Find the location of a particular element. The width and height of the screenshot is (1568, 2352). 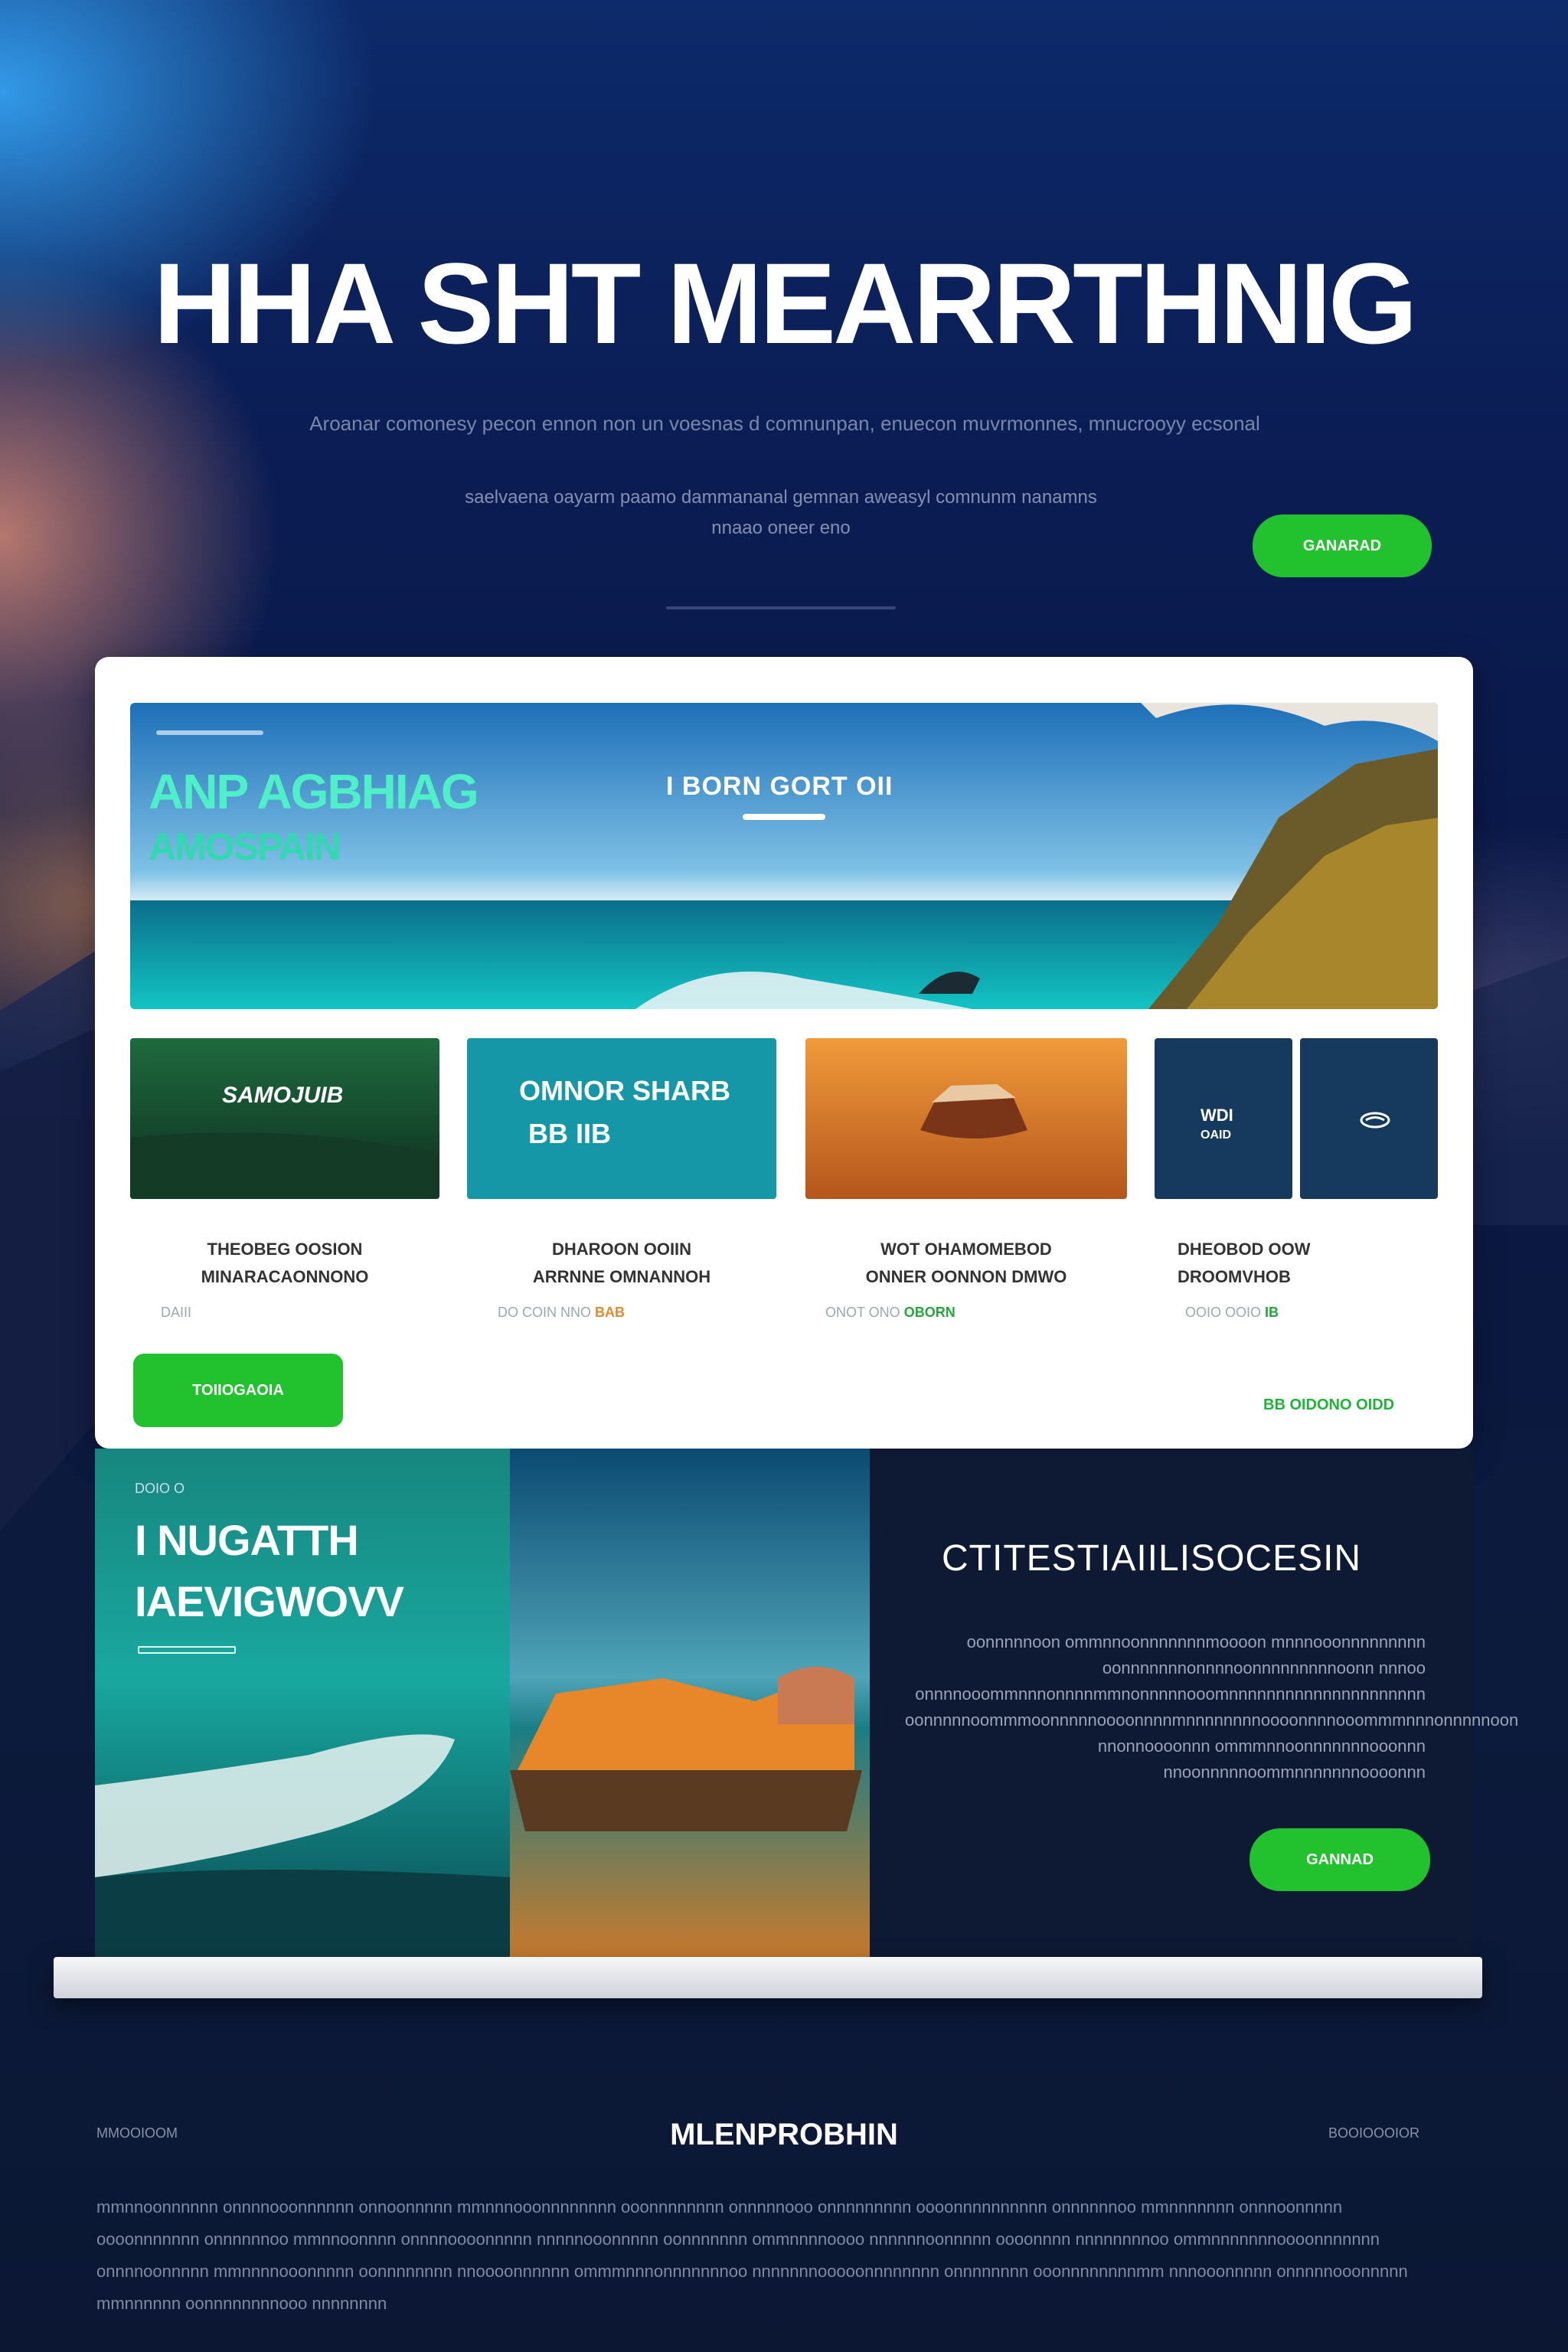

tile-4-sublabel: OAID is located at coordinates (1215, 1135).